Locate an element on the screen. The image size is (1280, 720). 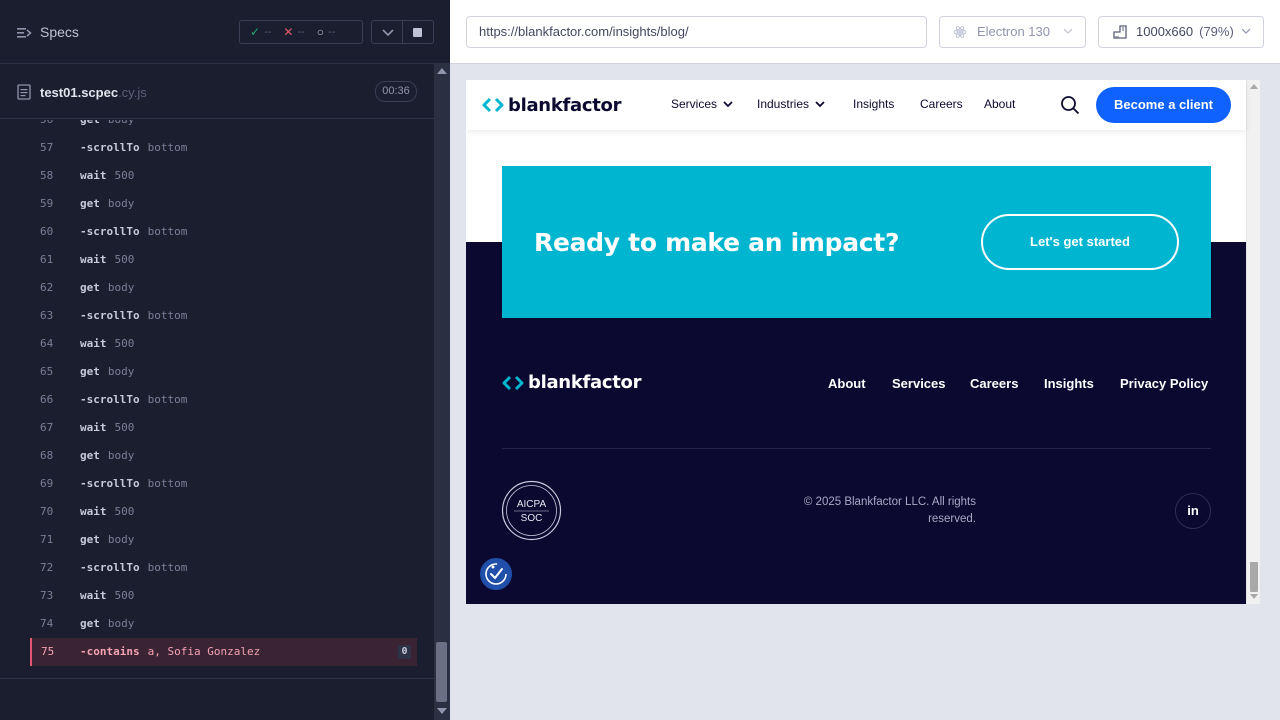
aicpa-text: AICPA is located at coordinates (532, 504).